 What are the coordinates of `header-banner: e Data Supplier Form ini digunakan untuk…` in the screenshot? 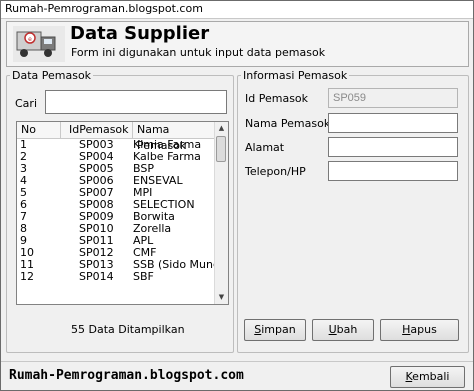 It's located at (237, 44).